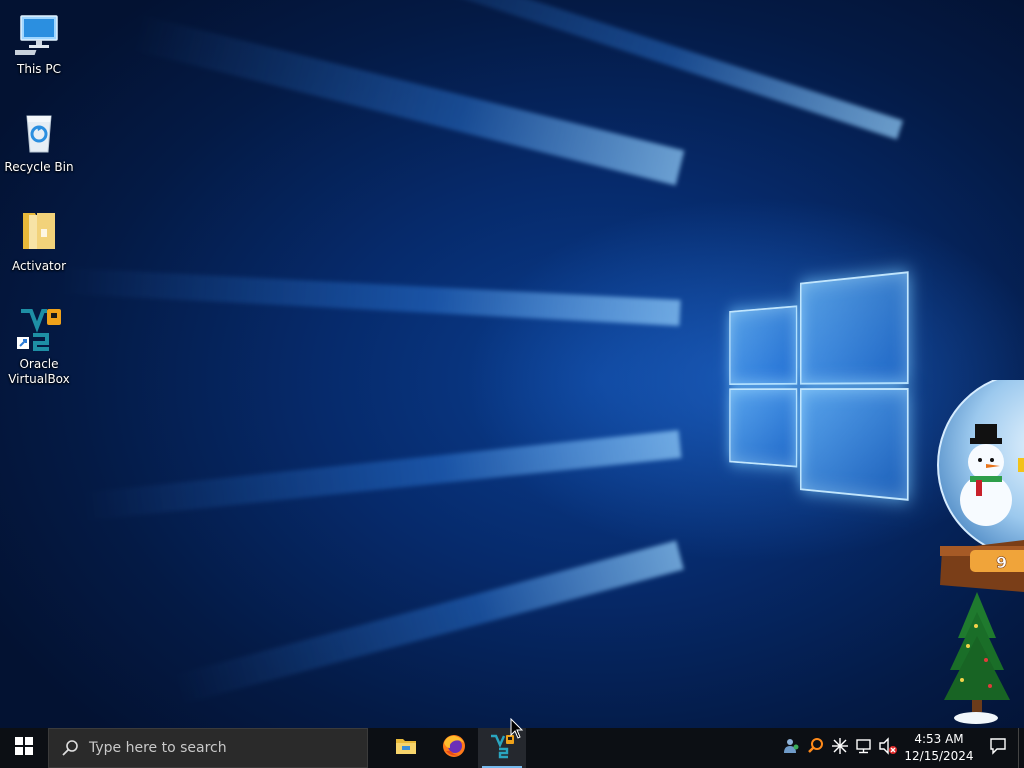 Image resolution: width=1024 pixels, height=768 pixels. Describe the element at coordinates (39, 167) in the screenshot. I see `desktop-icon-label: Recycle Bin` at that location.